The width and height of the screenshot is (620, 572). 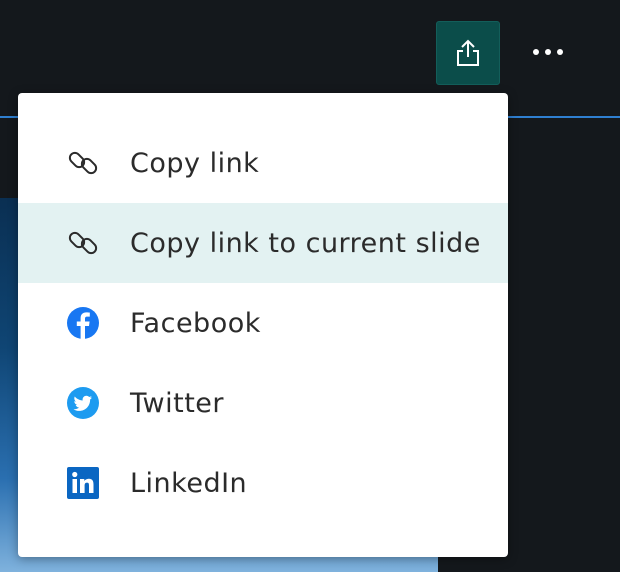 What do you see at coordinates (177, 403) in the screenshot?
I see `menu-item-label: Twitter` at bounding box center [177, 403].